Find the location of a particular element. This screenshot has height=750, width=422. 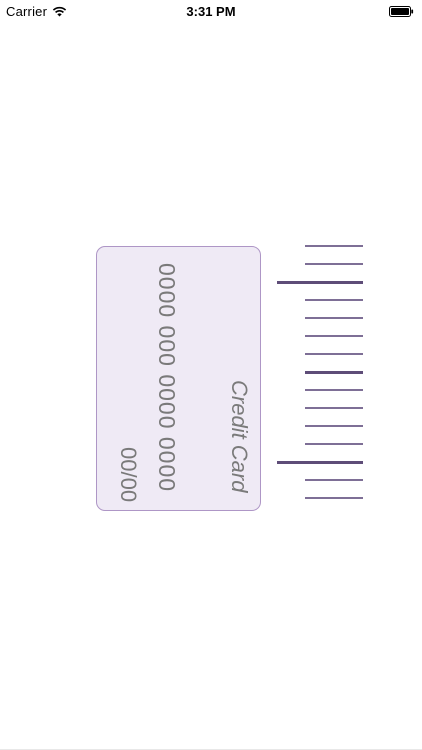

card-label: Credit Card is located at coordinates (239, 436).